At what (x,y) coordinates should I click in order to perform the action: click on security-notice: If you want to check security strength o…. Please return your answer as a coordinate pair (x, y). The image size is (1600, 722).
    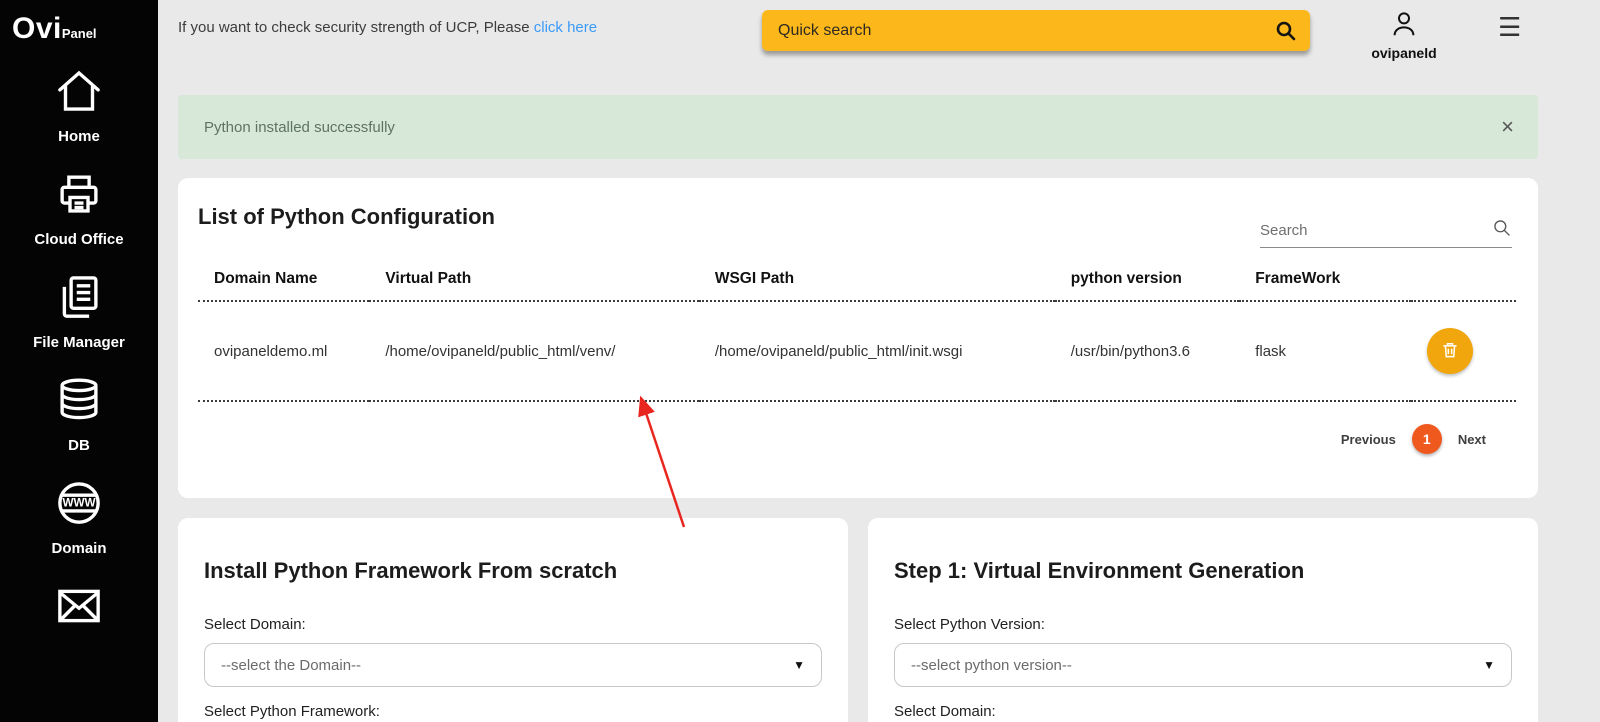
    Looking at the image, I should click on (387, 27).